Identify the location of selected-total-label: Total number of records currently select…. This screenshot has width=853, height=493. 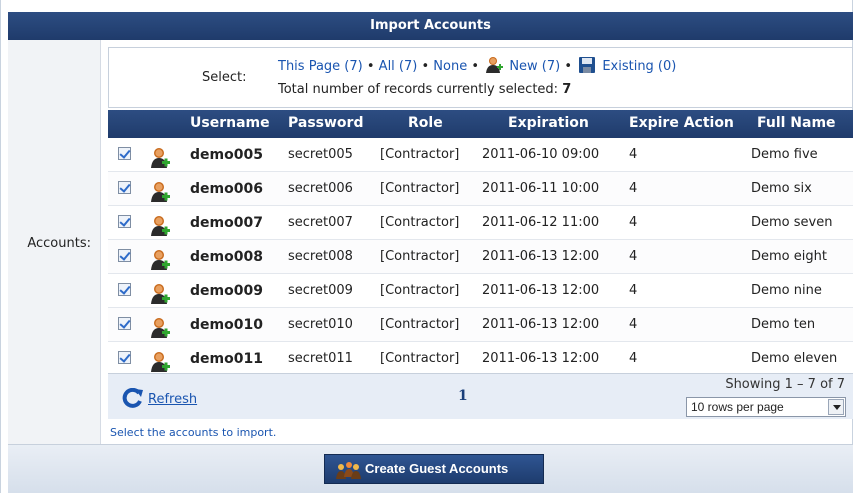
(418, 89).